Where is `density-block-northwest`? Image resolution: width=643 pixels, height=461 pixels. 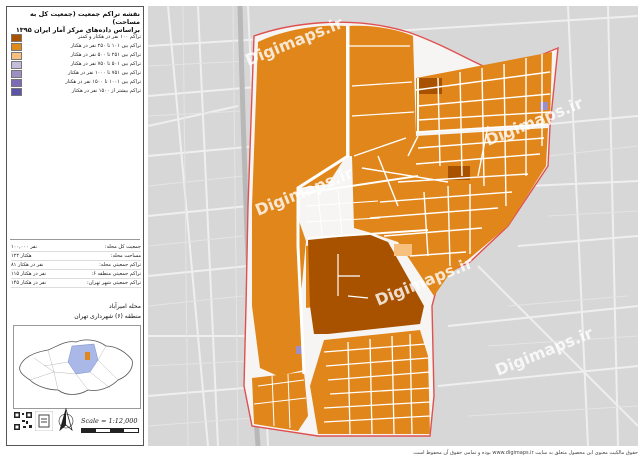
density-block-northwest is located at coordinates (382, 91).